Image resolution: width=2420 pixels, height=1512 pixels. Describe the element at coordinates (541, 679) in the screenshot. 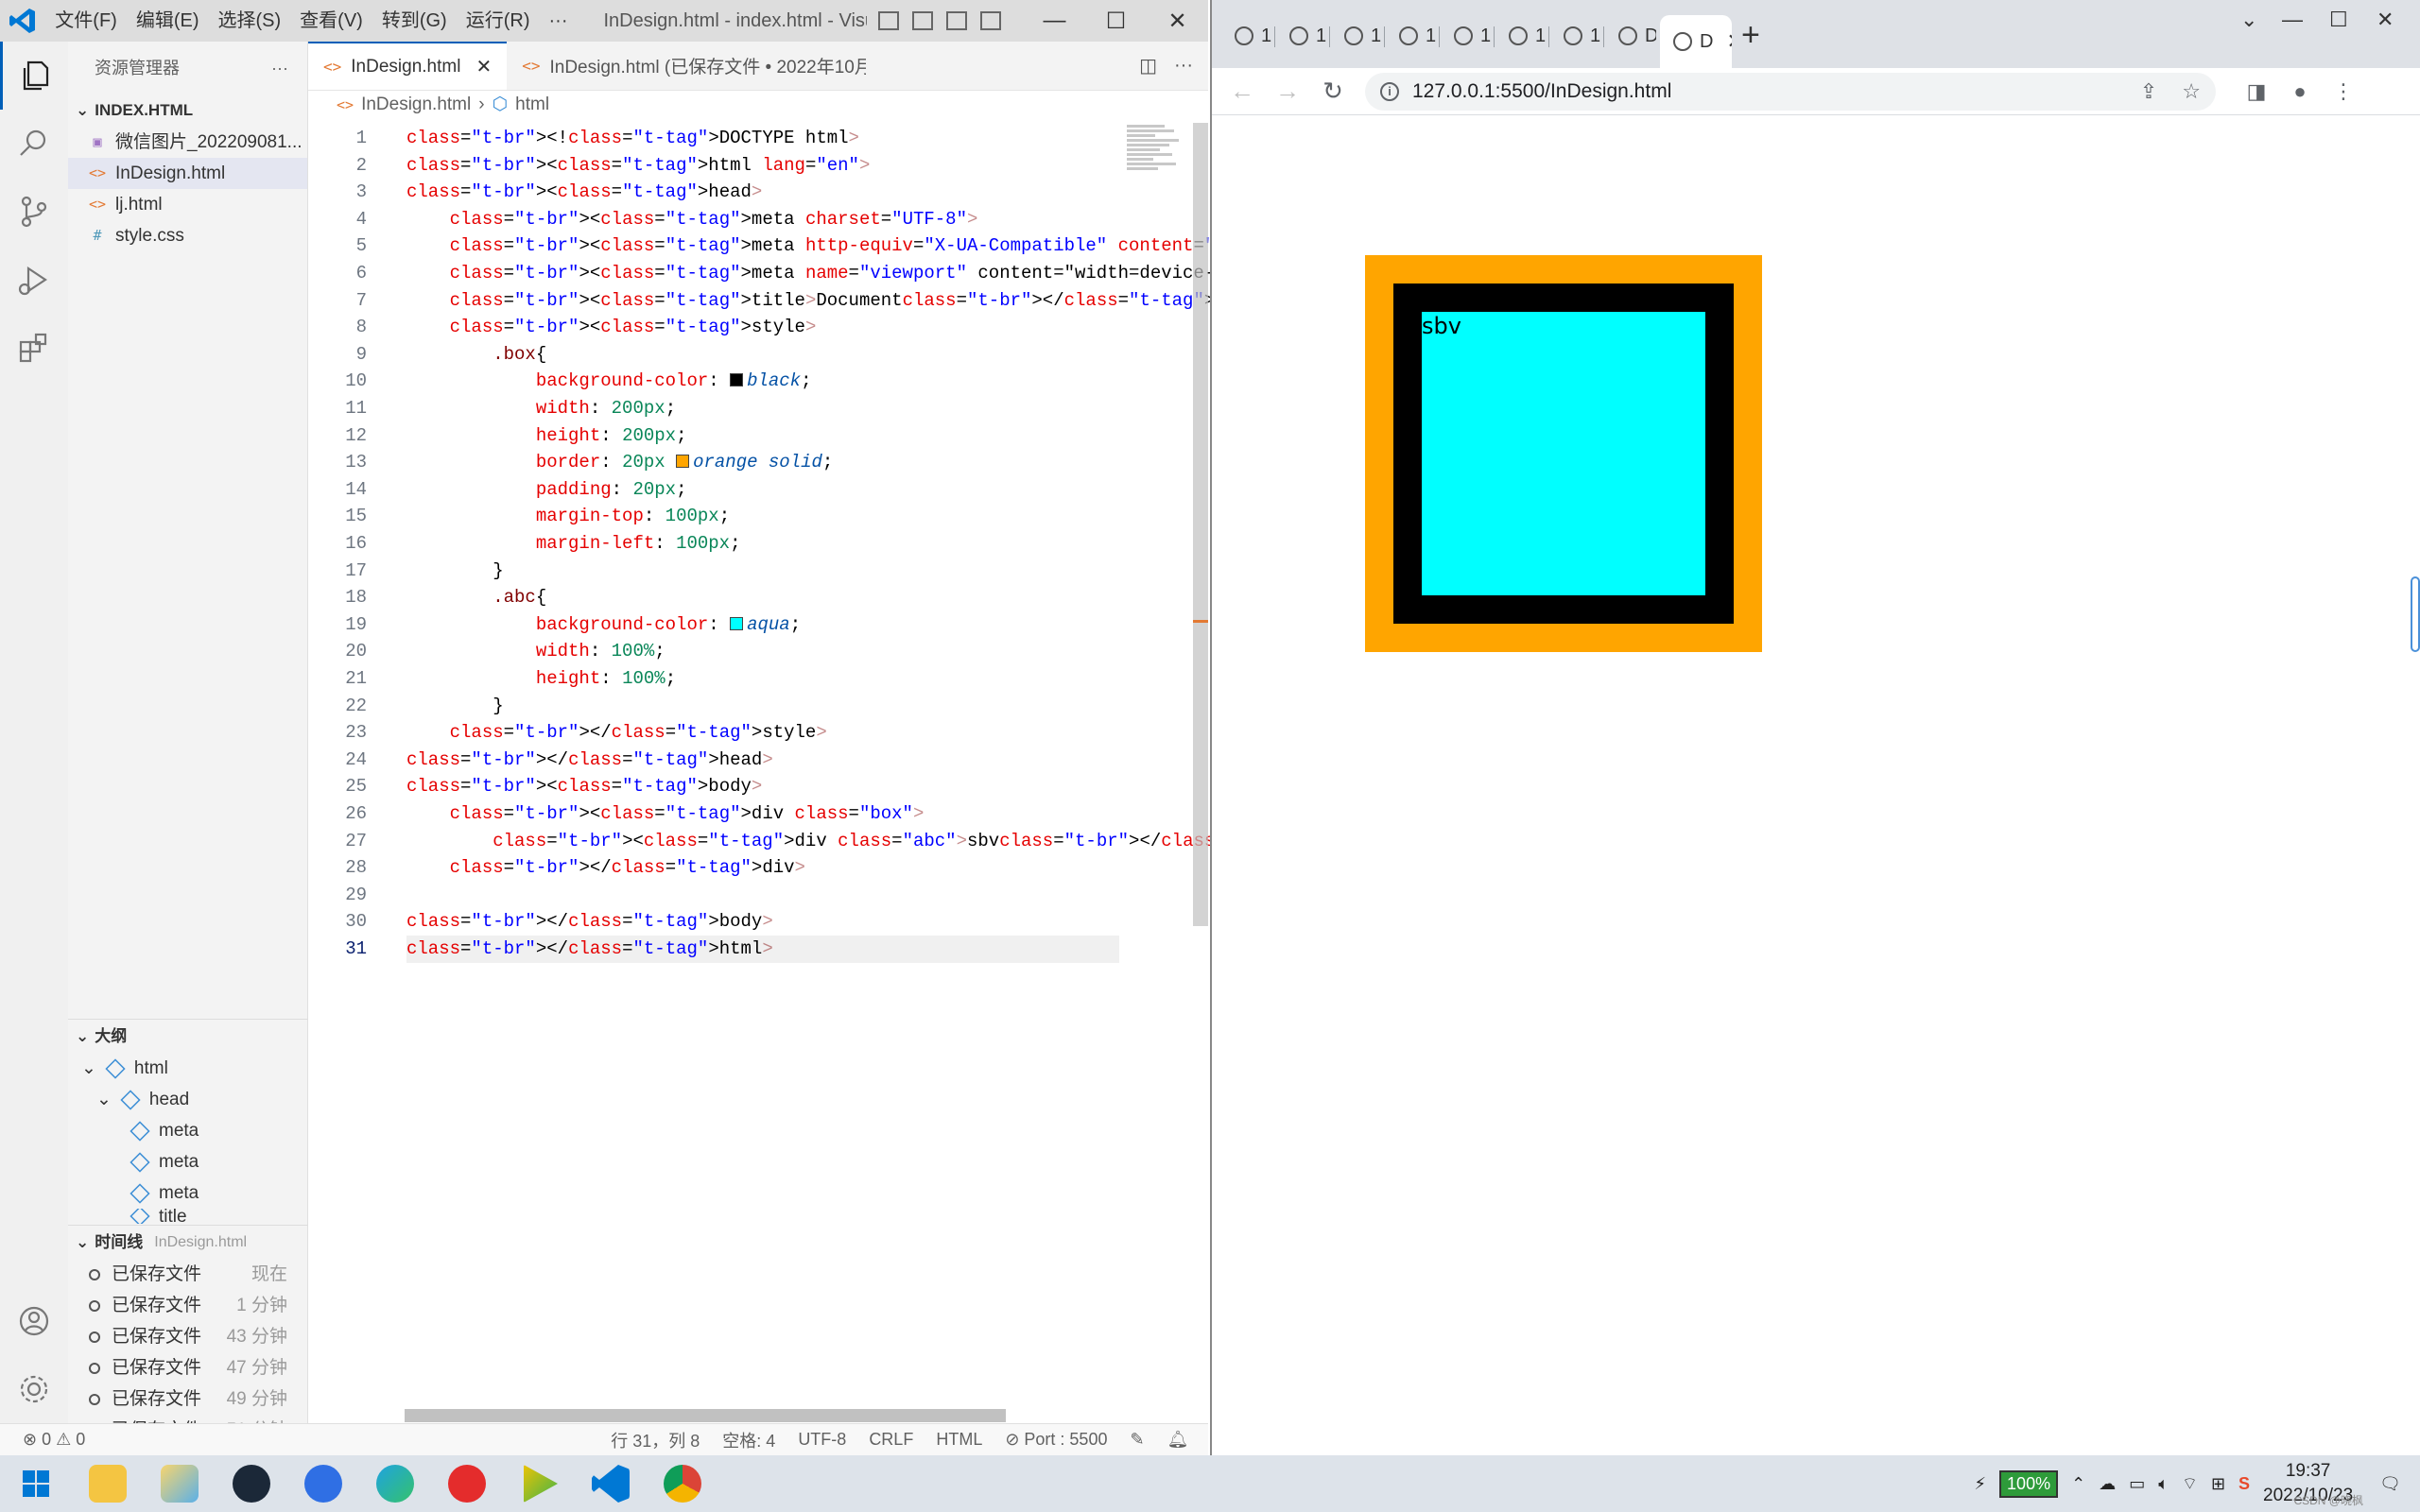

I see `code-line: height: 100%;` at that location.